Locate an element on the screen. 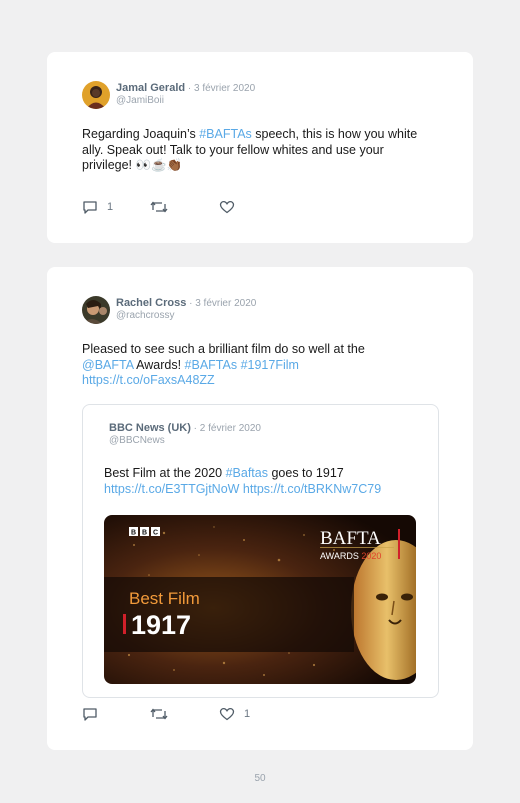  reply-count: 1 is located at coordinates (110, 207).